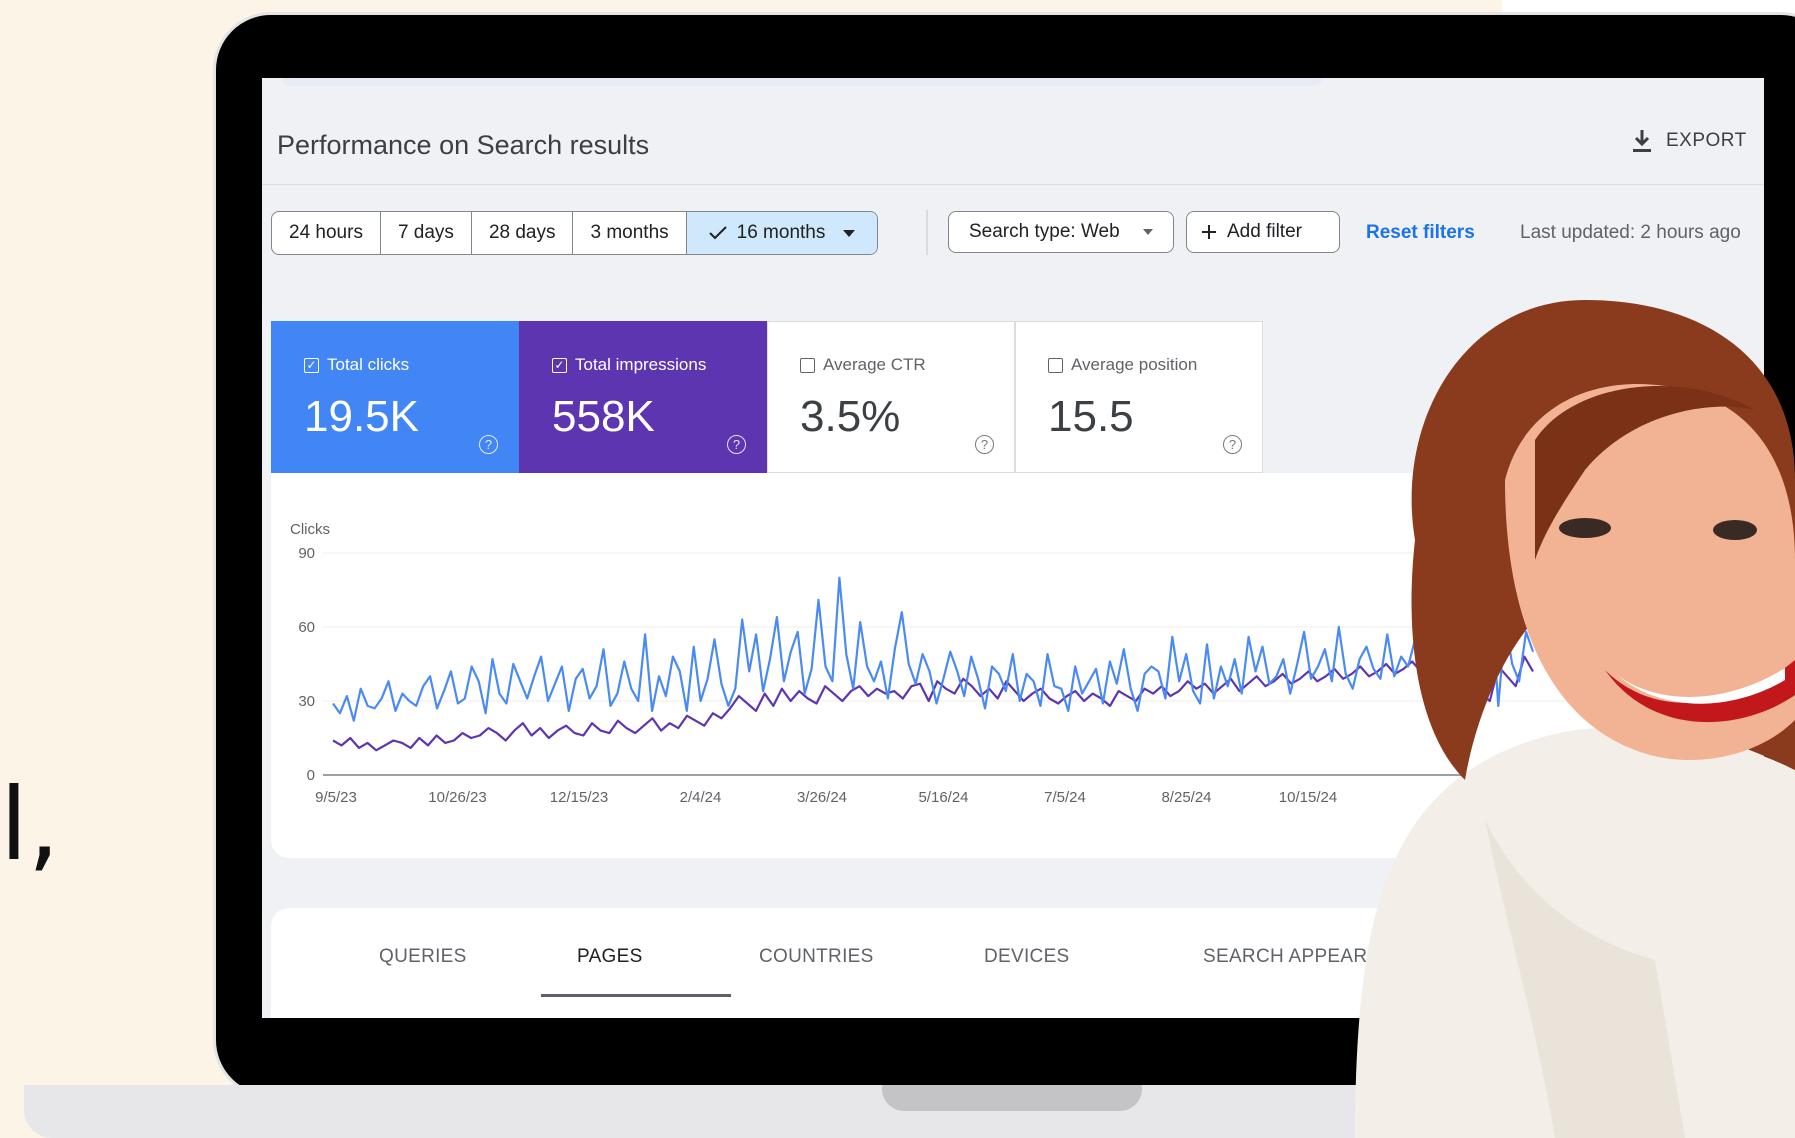 The width and height of the screenshot is (1795, 1138). I want to click on y-tick-label: 0, so click(311, 775).